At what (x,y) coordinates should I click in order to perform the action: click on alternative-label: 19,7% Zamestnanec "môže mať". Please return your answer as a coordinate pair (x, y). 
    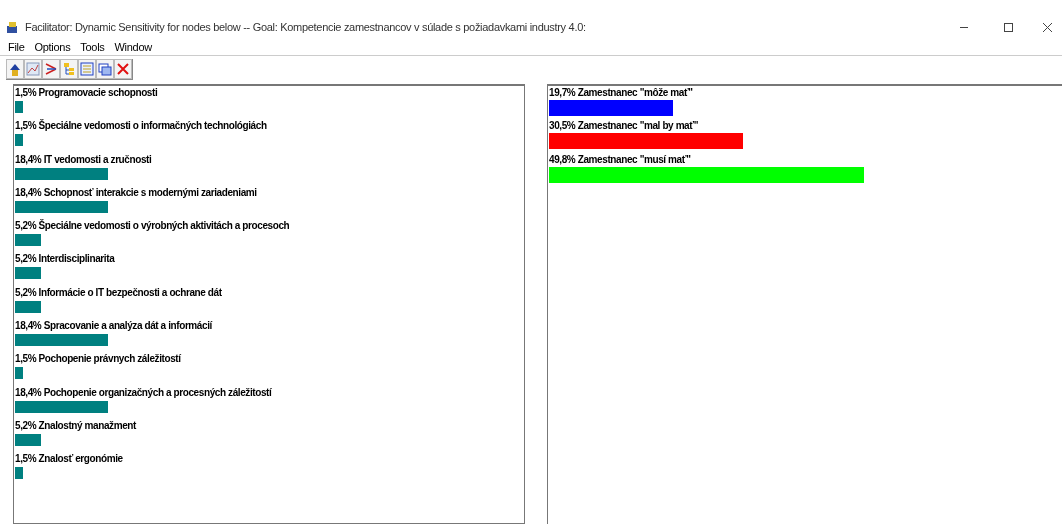
    Looking at the image, I should click on (621, 93).